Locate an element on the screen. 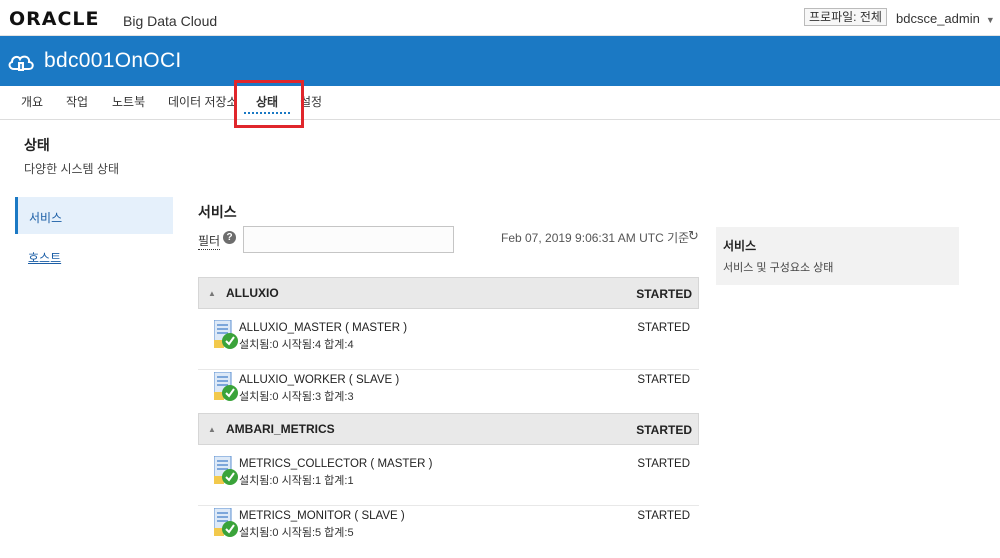 Image resolution: width=1000 pixels, height=558 pixels. tab-notebook: 노트북 is located at coordinates (128, 104).